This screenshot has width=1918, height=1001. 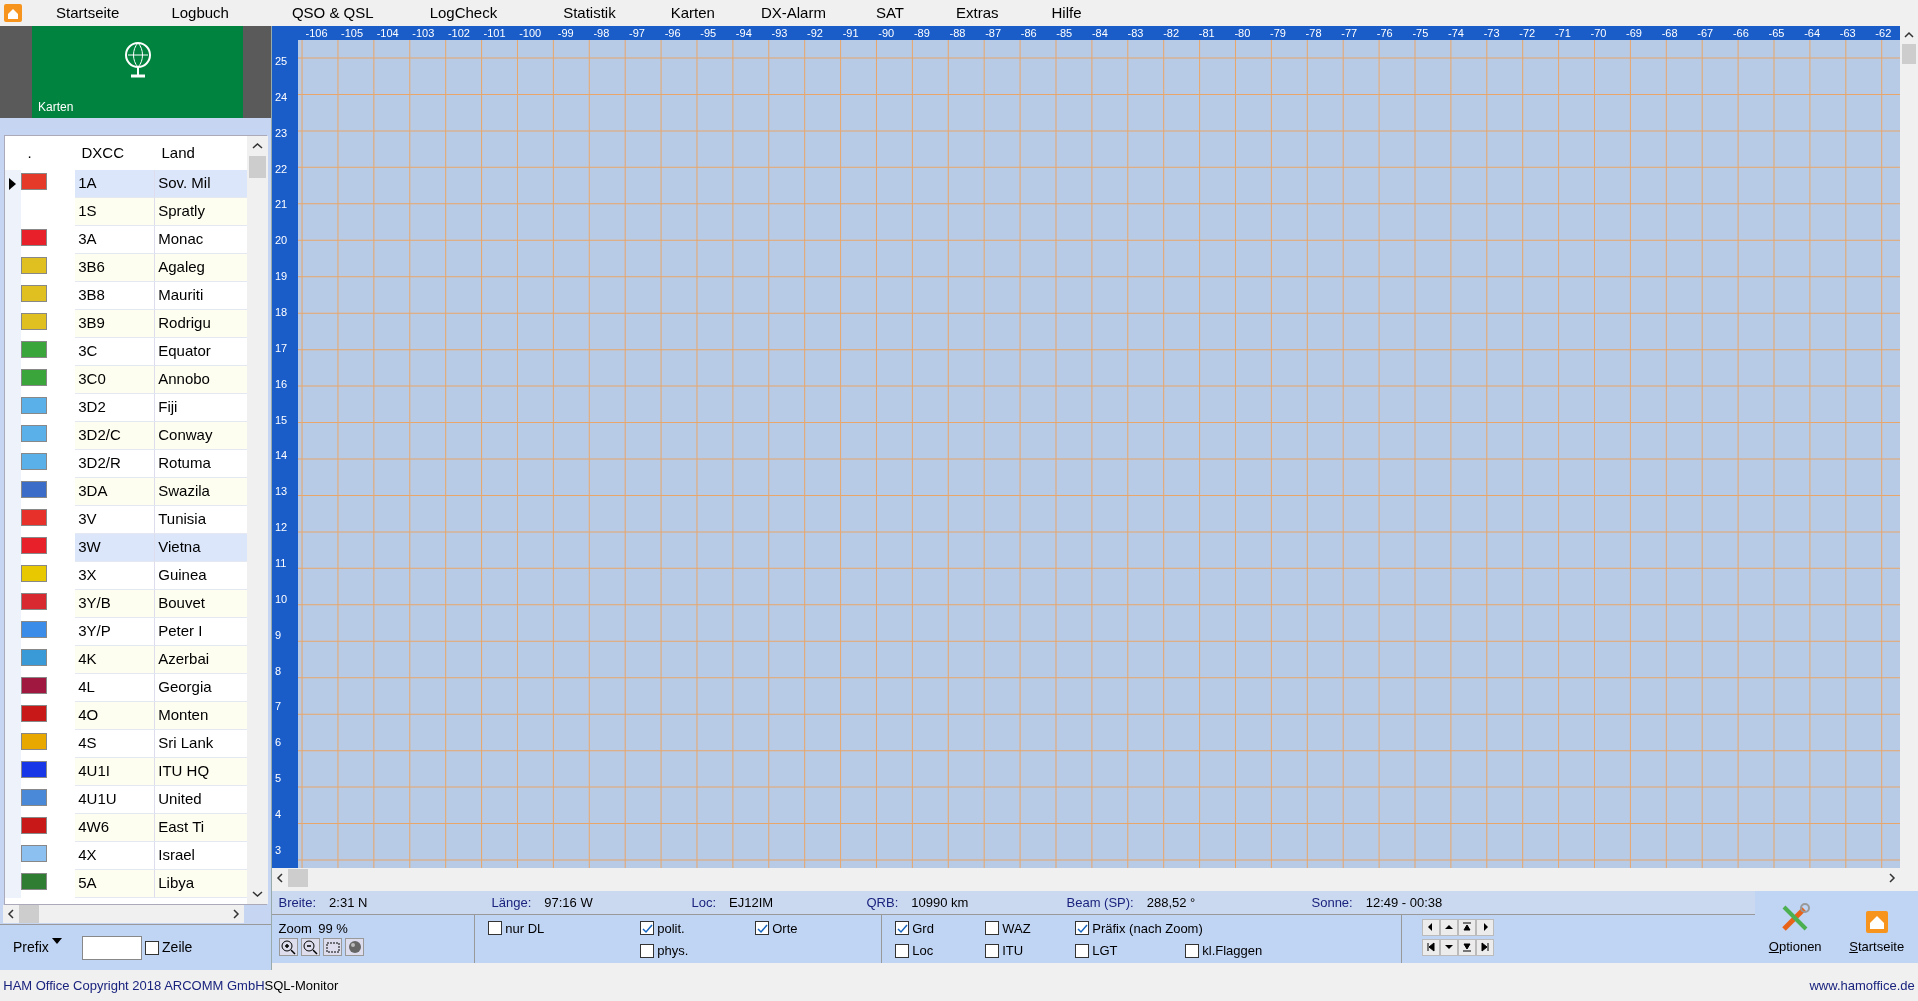 I want to click on horizontal-scrollbar, so click(x=124, y=914).